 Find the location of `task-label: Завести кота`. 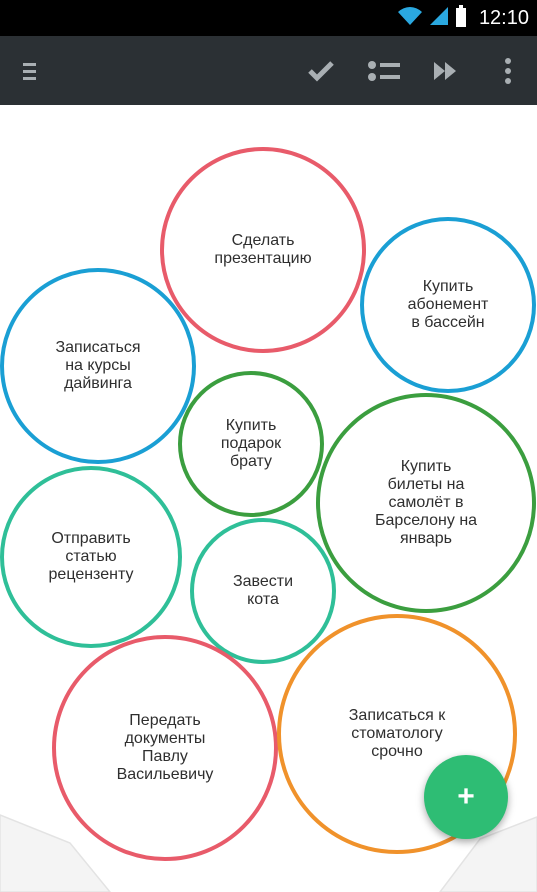

task-label: Завести кота is located at coordinates (263, 590).